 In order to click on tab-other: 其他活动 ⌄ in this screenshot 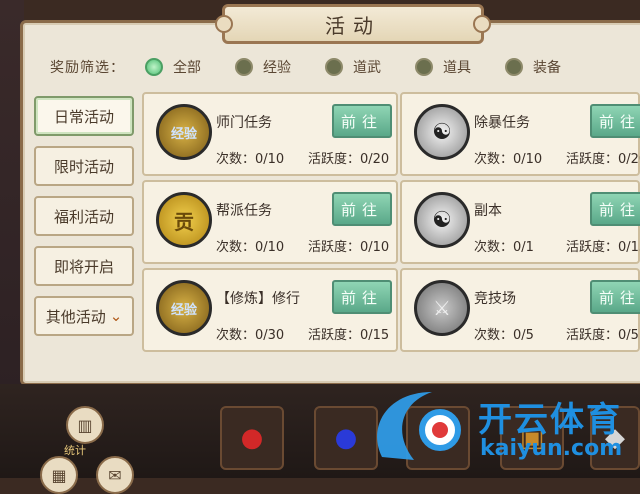, I will do `click(84, 316)`.